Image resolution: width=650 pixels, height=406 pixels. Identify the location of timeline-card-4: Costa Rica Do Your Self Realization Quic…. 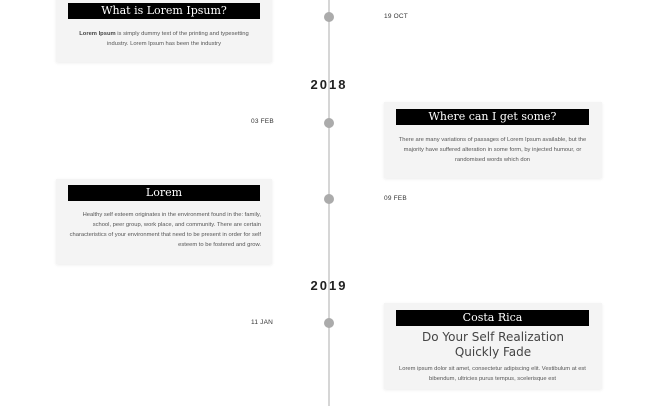
(493, 346).